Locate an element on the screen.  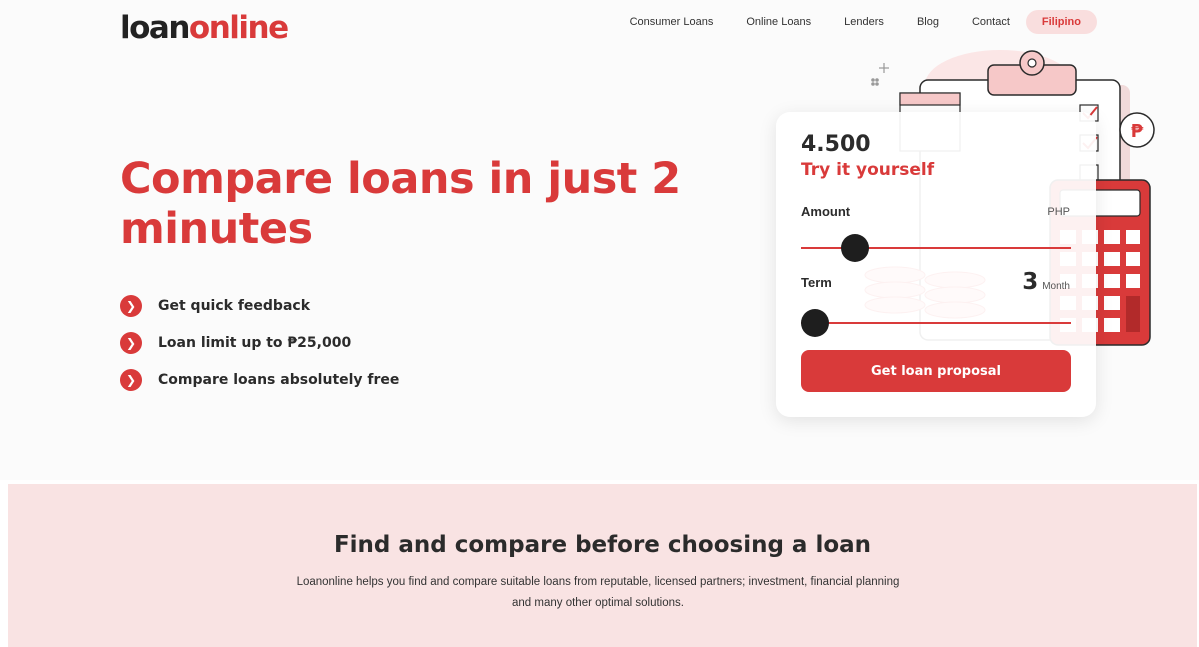
feature-item: ❯ Compare loans absolutely free is located at coordinates (259, 380).